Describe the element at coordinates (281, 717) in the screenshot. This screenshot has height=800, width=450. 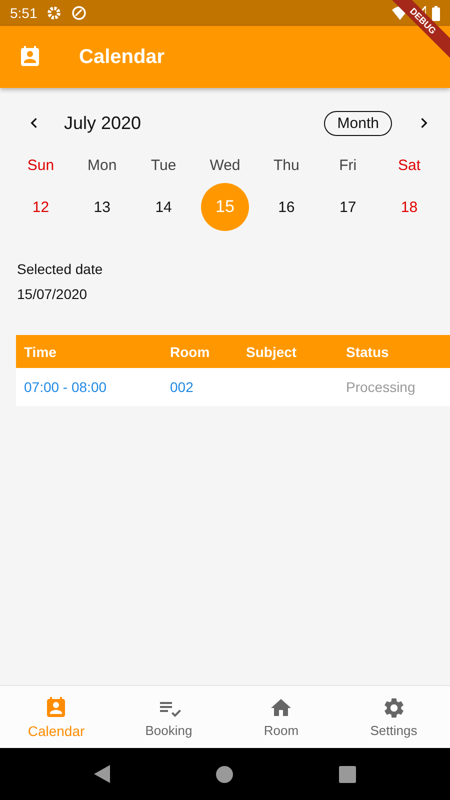
I see `nav-tab: Room` at that location.